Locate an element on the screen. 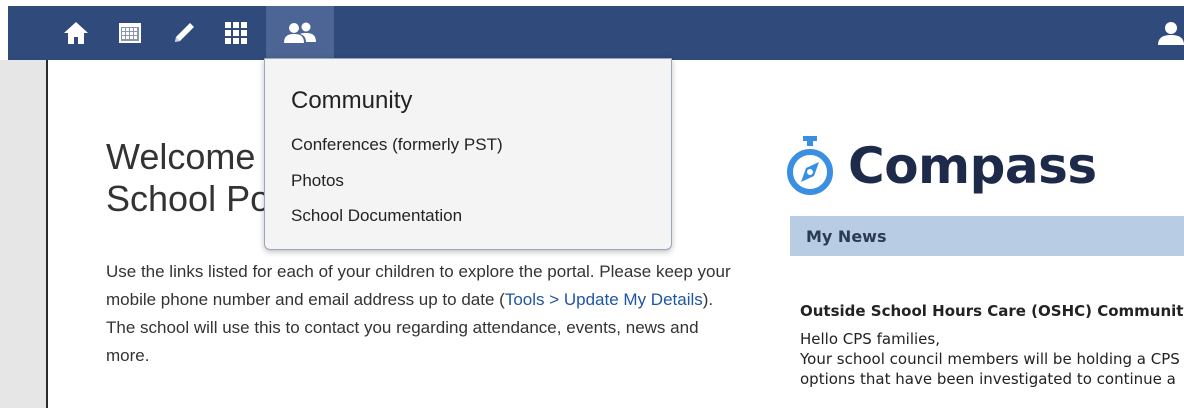 The width and height of the screenshot is (1184, 408). left-gutter is located at coordinates (24, 234).